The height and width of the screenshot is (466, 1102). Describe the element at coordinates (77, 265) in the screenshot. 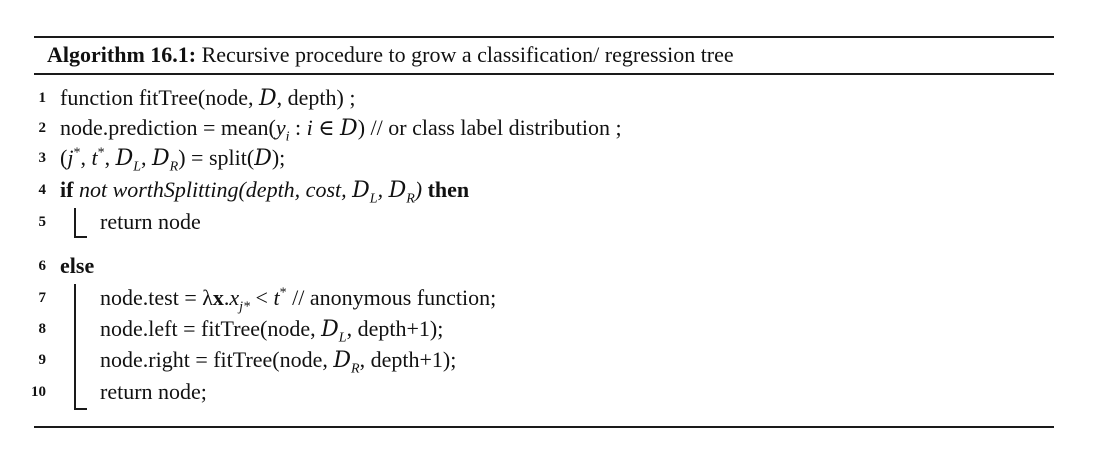

I see `line-text: else` at that location.